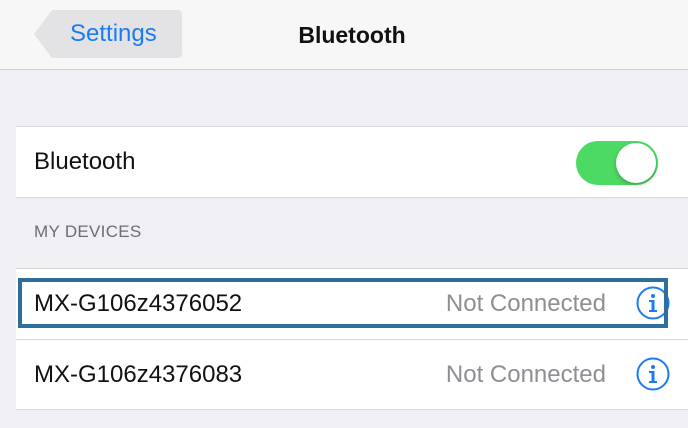 This screenshot has height=428, width=688. Describe the element at coordinates (88, 231) in the screenshot. I see `my-devices-section-header: MY DEVICES` at that location.